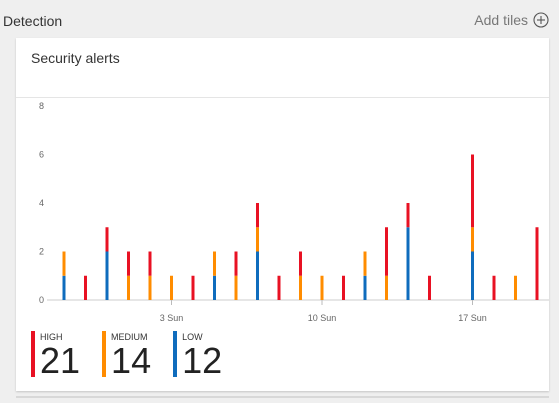 The width and height of the screenshot is (559, 403). I want to click on add-circle-icon, so click(541, 20).